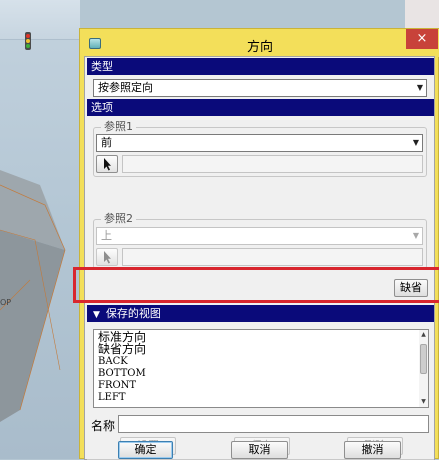 The height and width of the screenshot is (460, 439). Describe the element at coordinates (261, 368) in the screenshot. I see `saved-views-list: 标准方向 缺省方向 BACK BOTTOM FRONT LEFT ▲ ▼` at that location.